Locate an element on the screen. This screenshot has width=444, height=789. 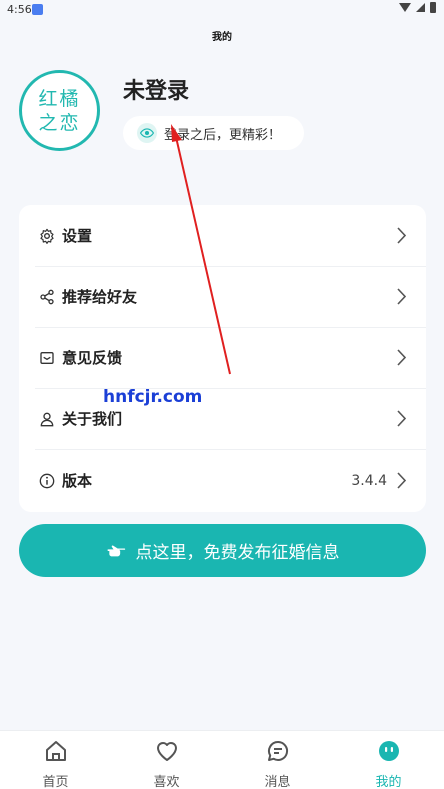
status-bar: 4:56 is located at coordinates (222, 10).